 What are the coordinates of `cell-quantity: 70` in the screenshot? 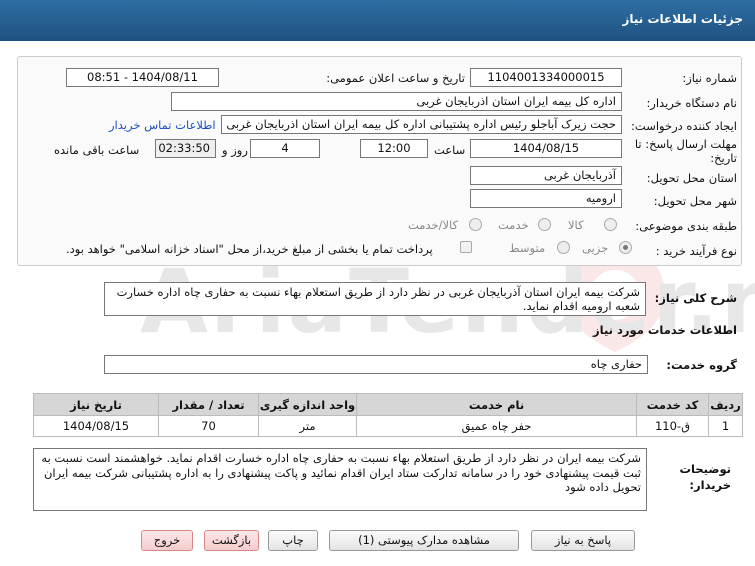 It's located at (208, 426).